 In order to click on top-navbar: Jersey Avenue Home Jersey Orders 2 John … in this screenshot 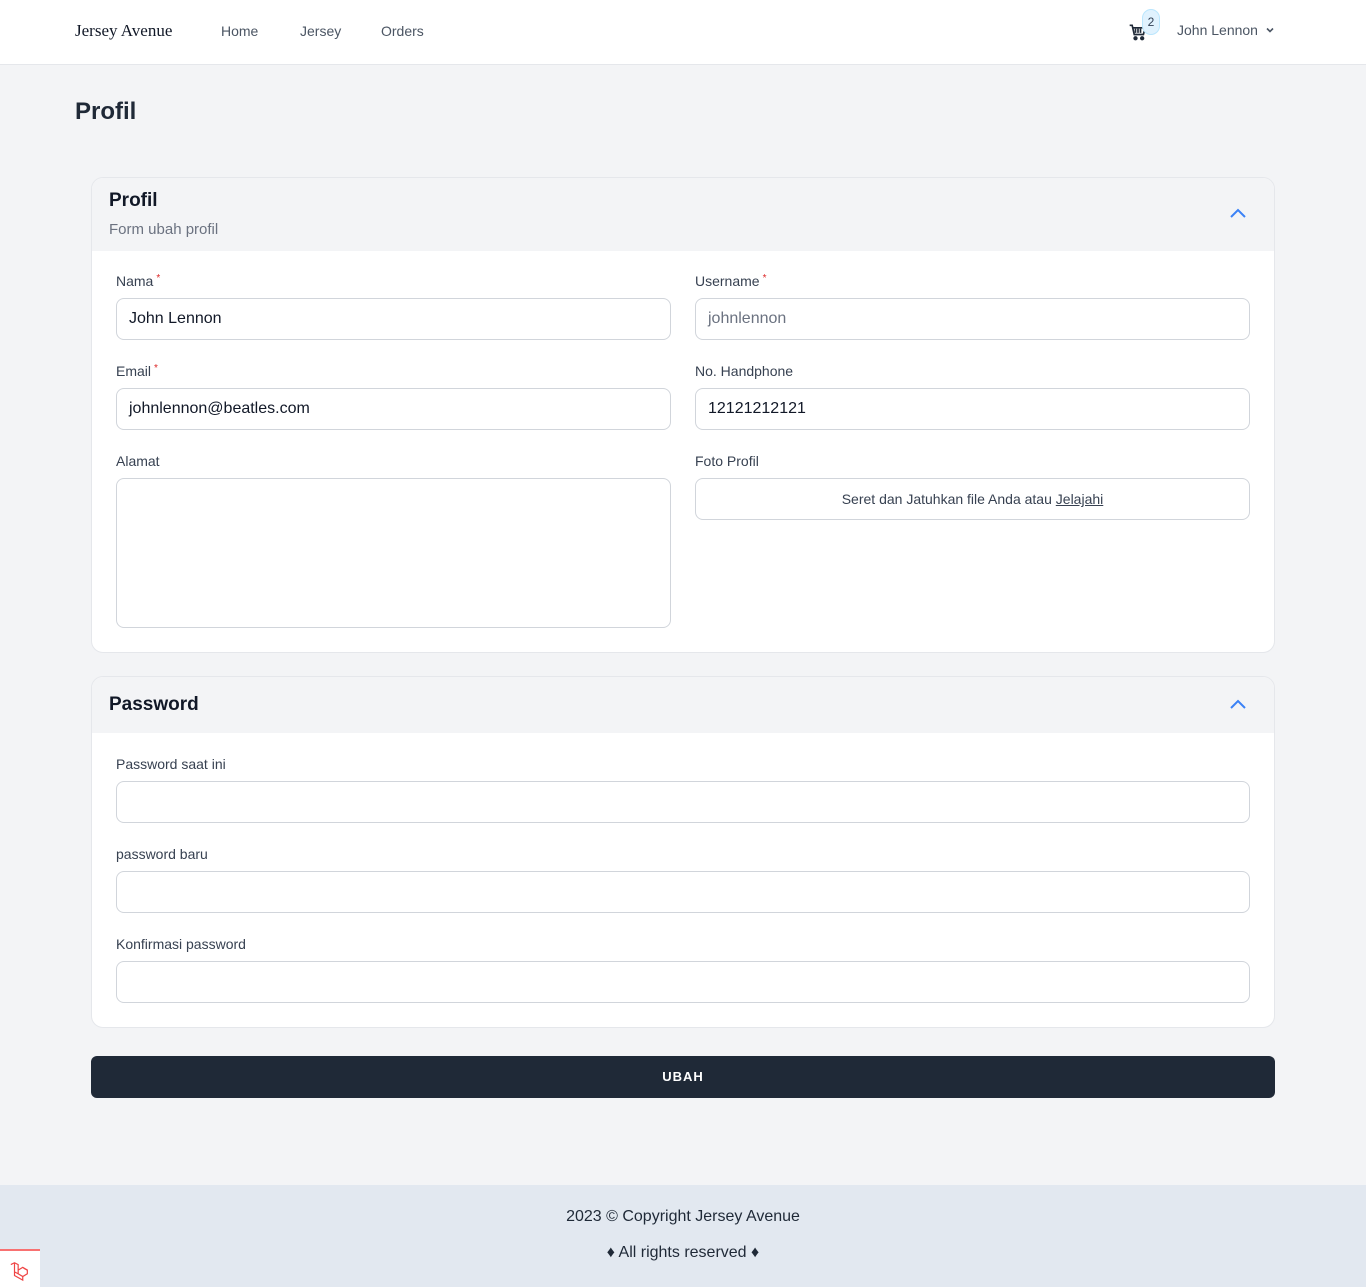, I will do `click(683, 32)`.